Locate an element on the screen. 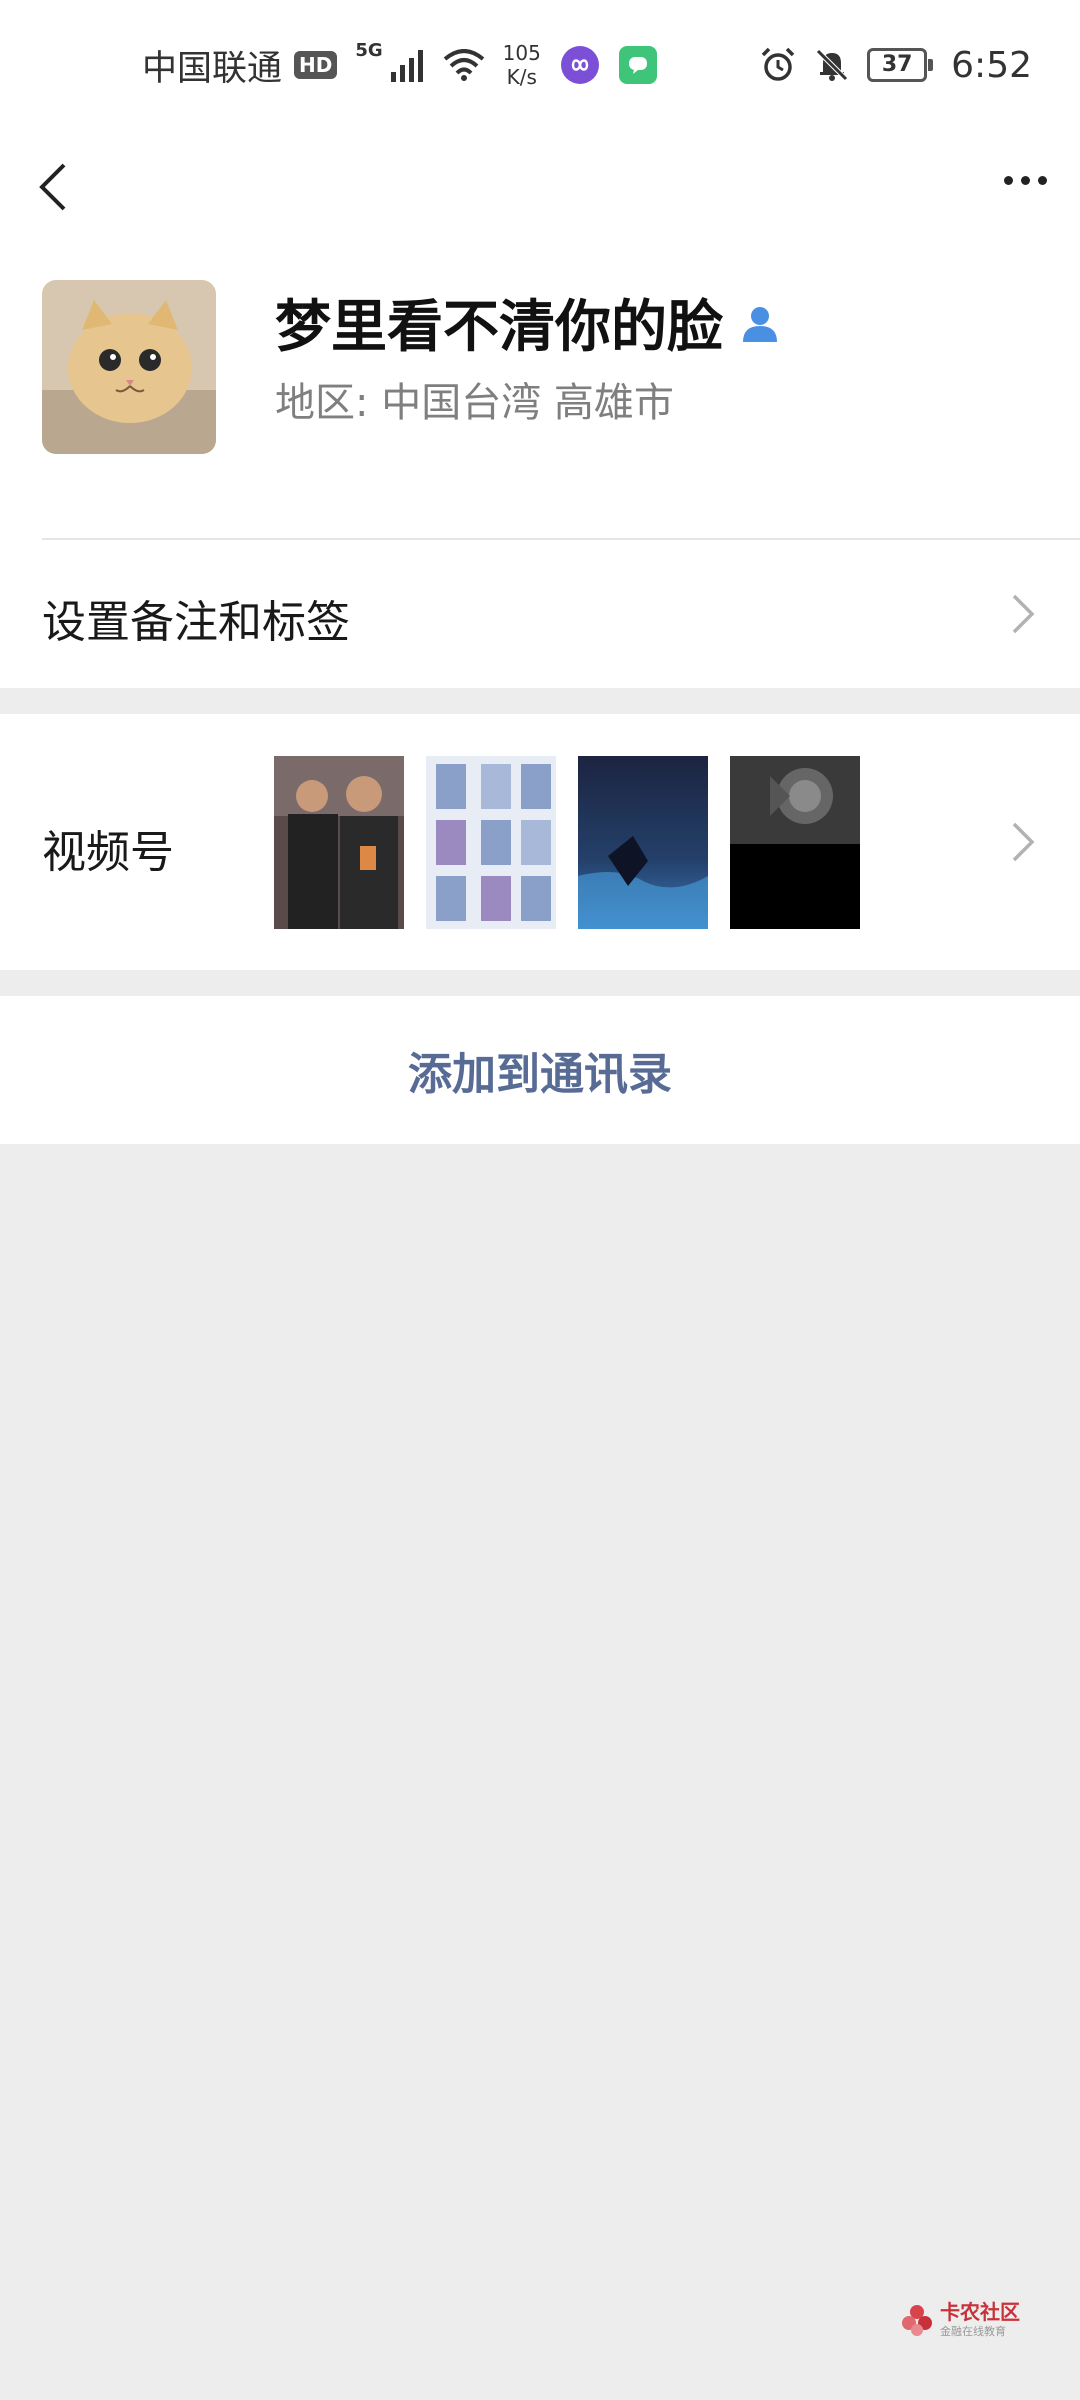 Image resolution: width=1080 pixels, height=2400 pixels. more-button is located at coordinates (1025, 180).